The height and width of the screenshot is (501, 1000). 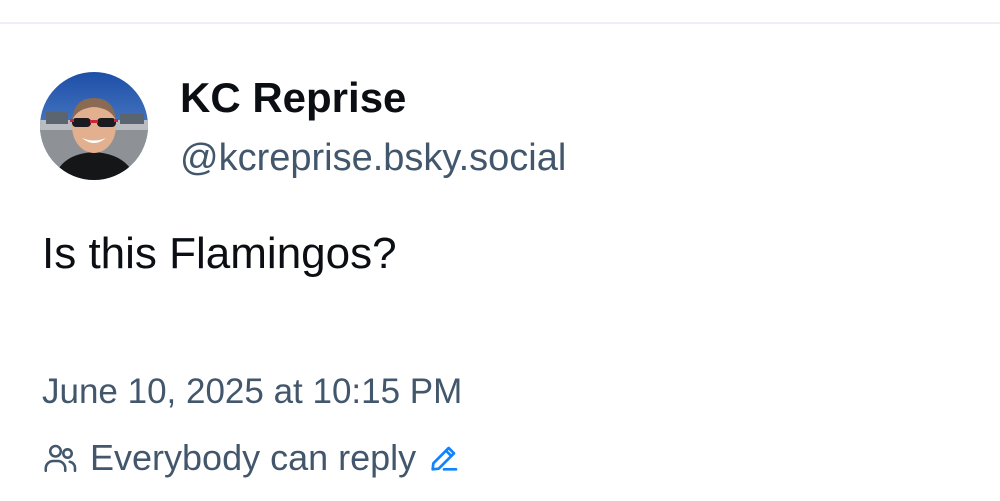 I want to click on reply-settings: Everybody can reply, so click(x=251, y=458).